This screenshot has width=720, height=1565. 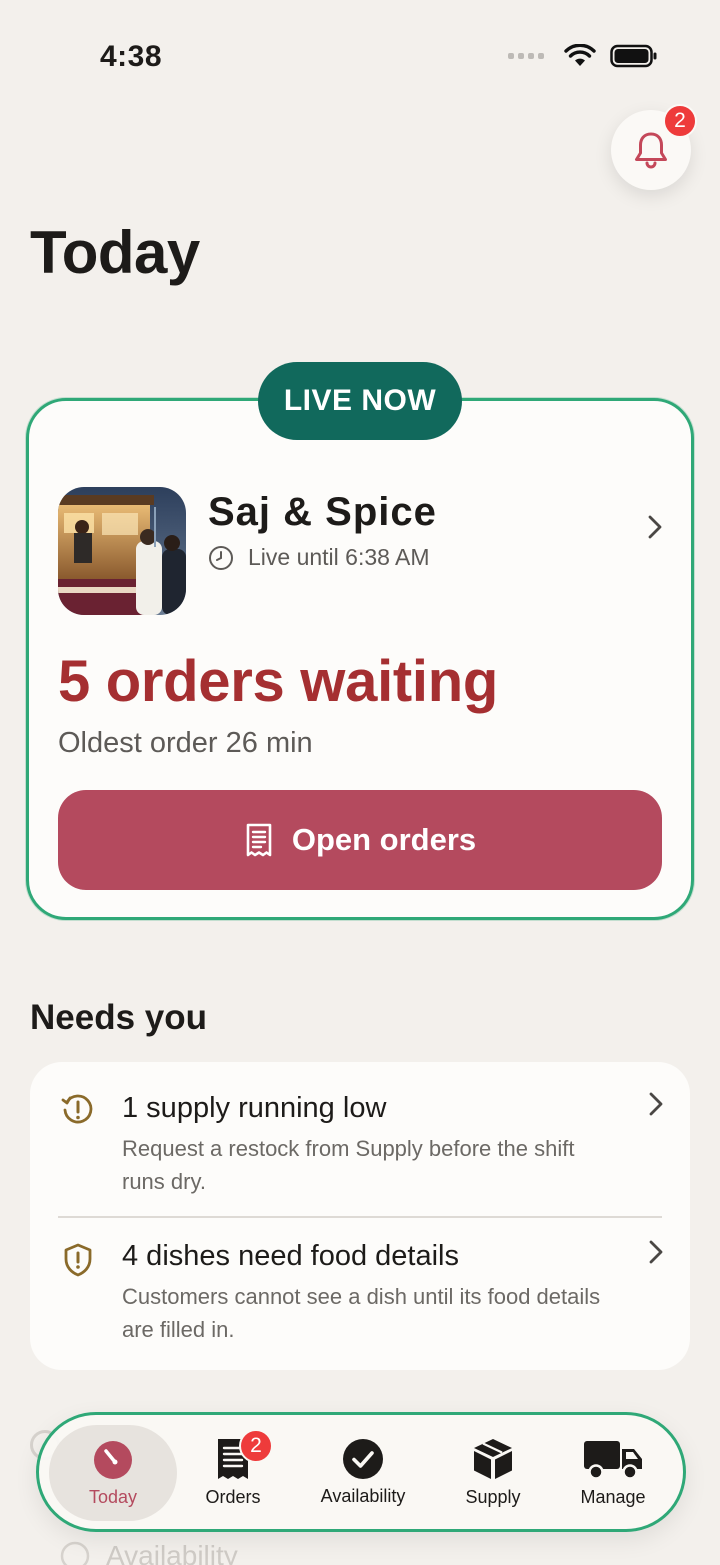 I want to click on receipt-icon, so click(x=259, y=840).